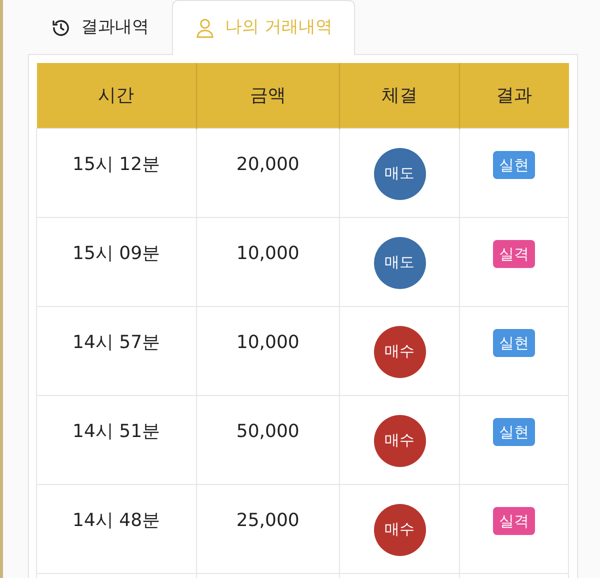 The image size is (600, 578). I want to click on user-icon, so click(205, 28).